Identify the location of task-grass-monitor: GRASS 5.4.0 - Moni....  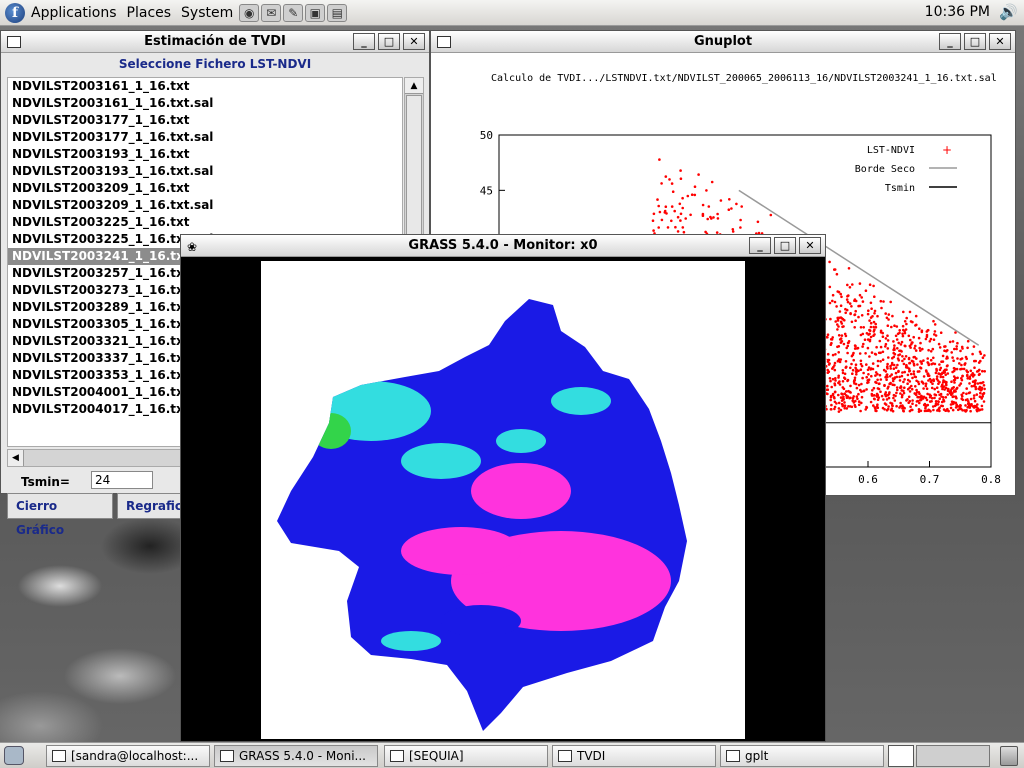
(296, 756).